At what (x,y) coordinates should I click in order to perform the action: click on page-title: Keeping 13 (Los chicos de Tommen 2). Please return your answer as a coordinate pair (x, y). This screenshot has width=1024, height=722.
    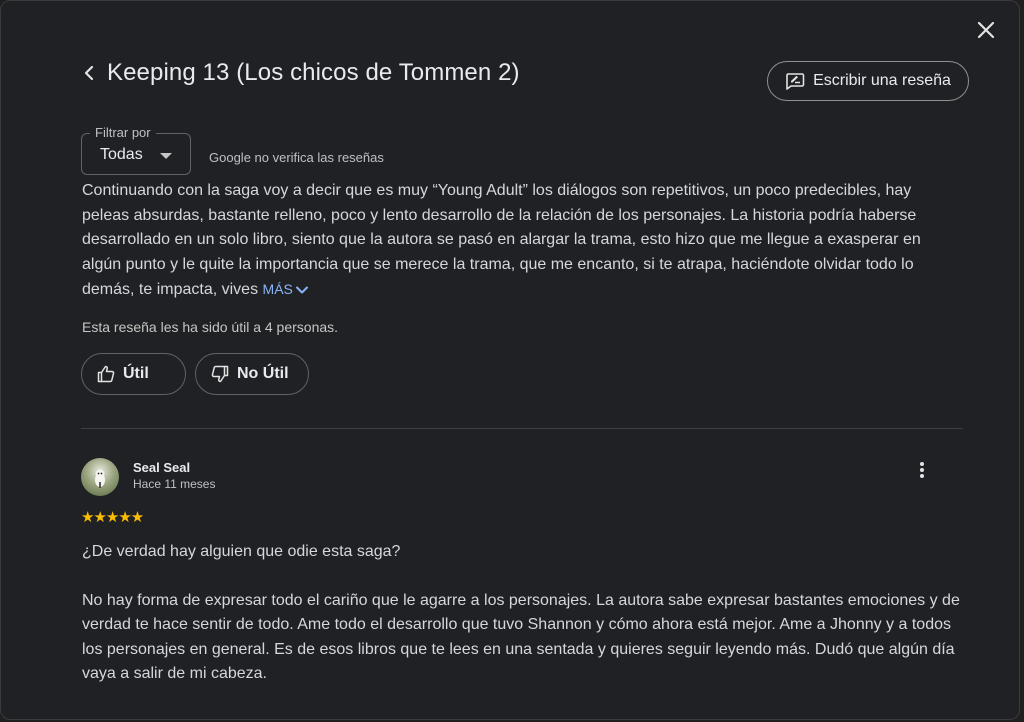
    Looking at the image, I should click on (313, 72).